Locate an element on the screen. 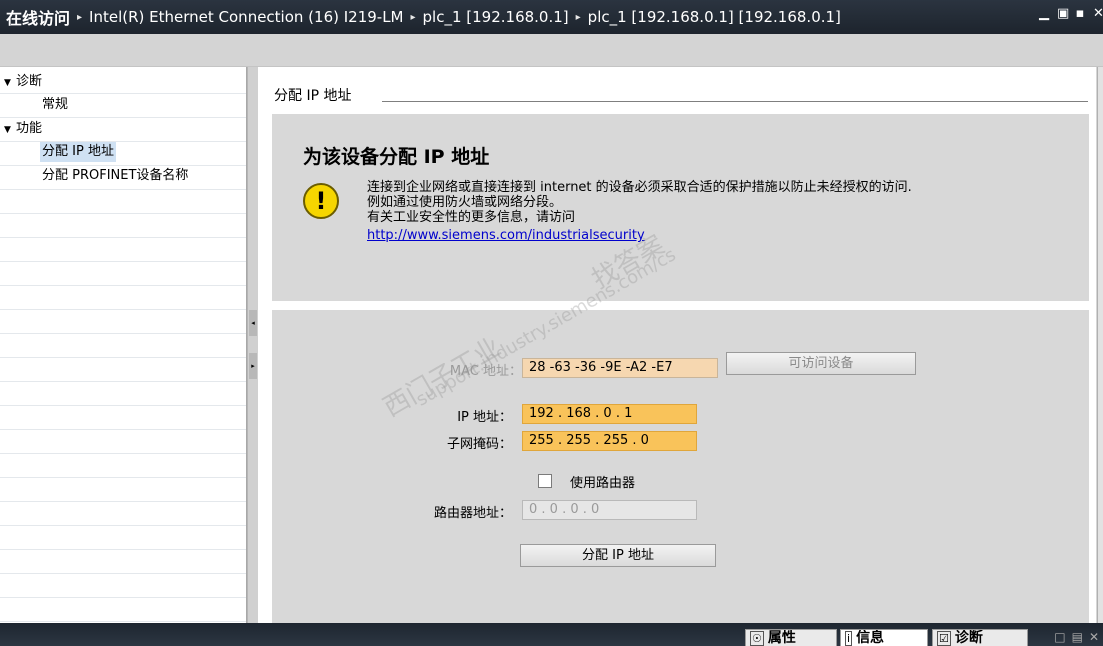  accessible-devices-button: 可访问设备 is located at coordinates (821, 363).